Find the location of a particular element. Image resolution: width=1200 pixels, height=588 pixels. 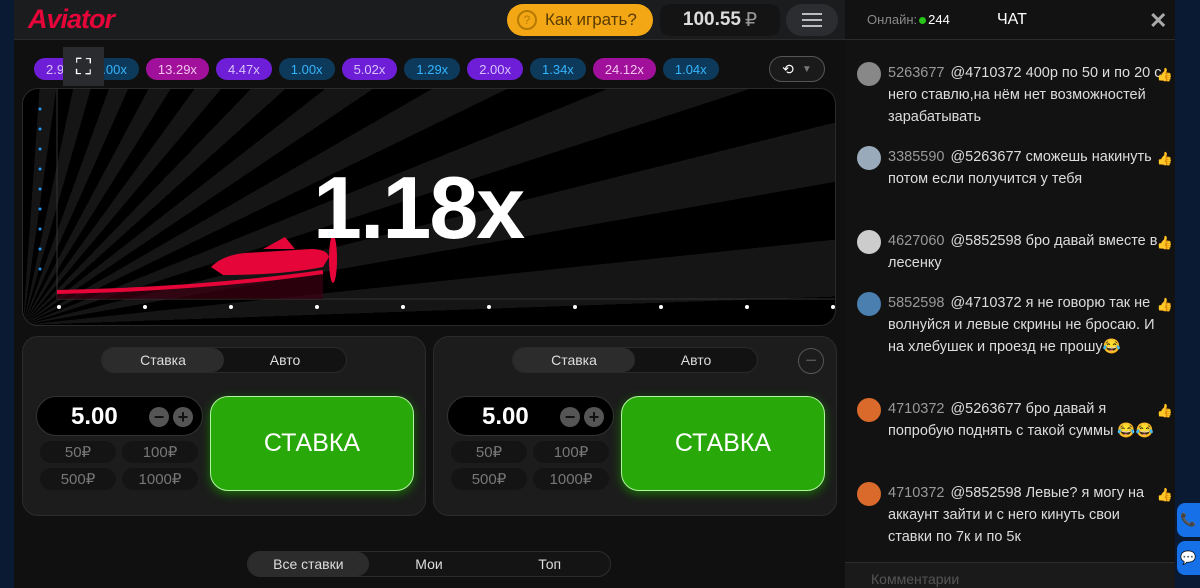

tab-all-bets: Все ставки is located at coordinates (308, 564).